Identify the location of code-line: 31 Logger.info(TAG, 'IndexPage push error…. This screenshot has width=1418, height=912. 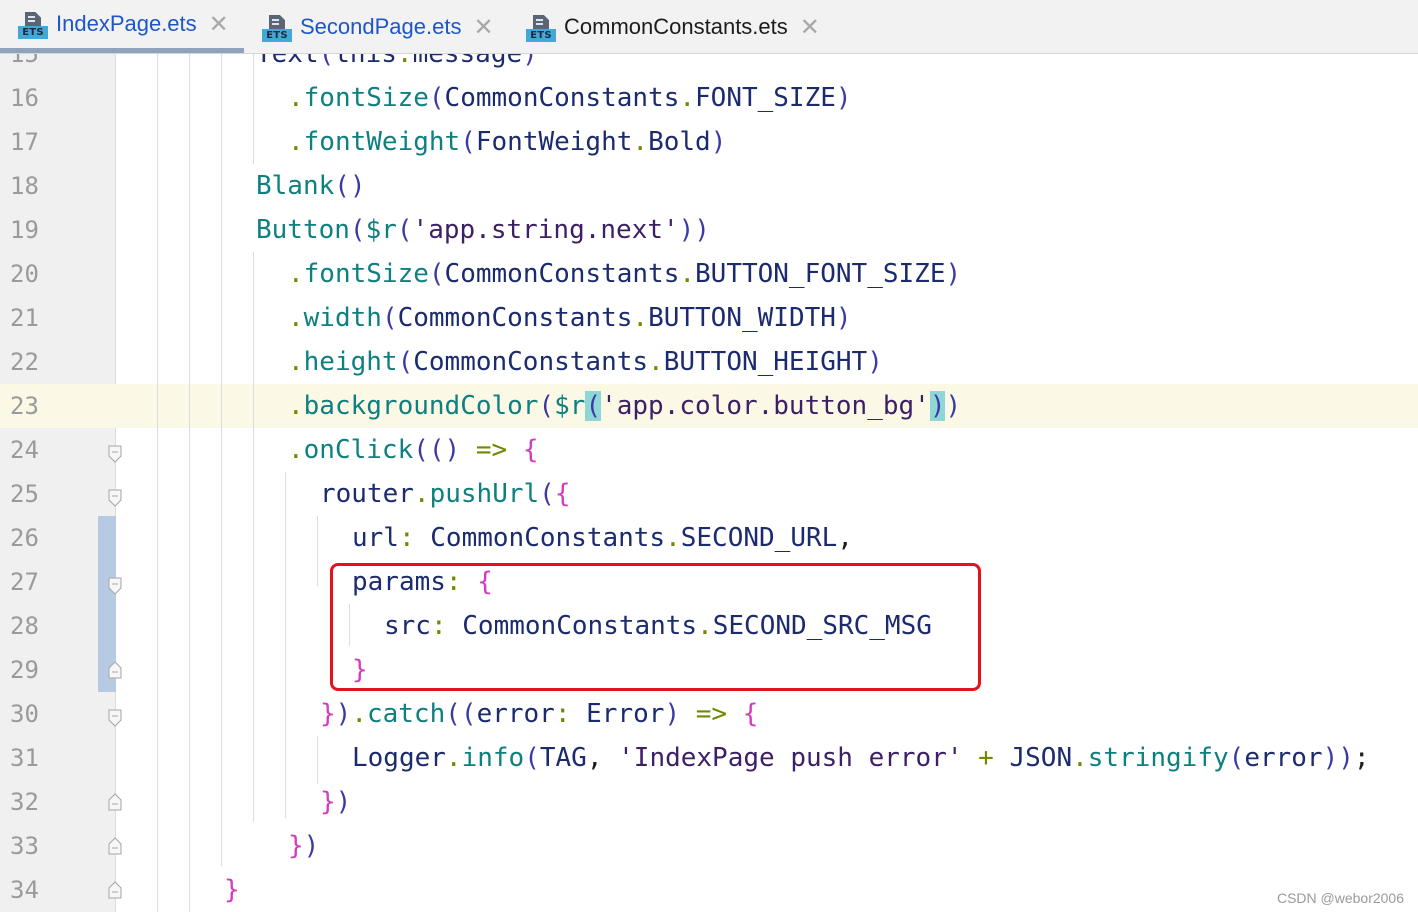
(709, 758).